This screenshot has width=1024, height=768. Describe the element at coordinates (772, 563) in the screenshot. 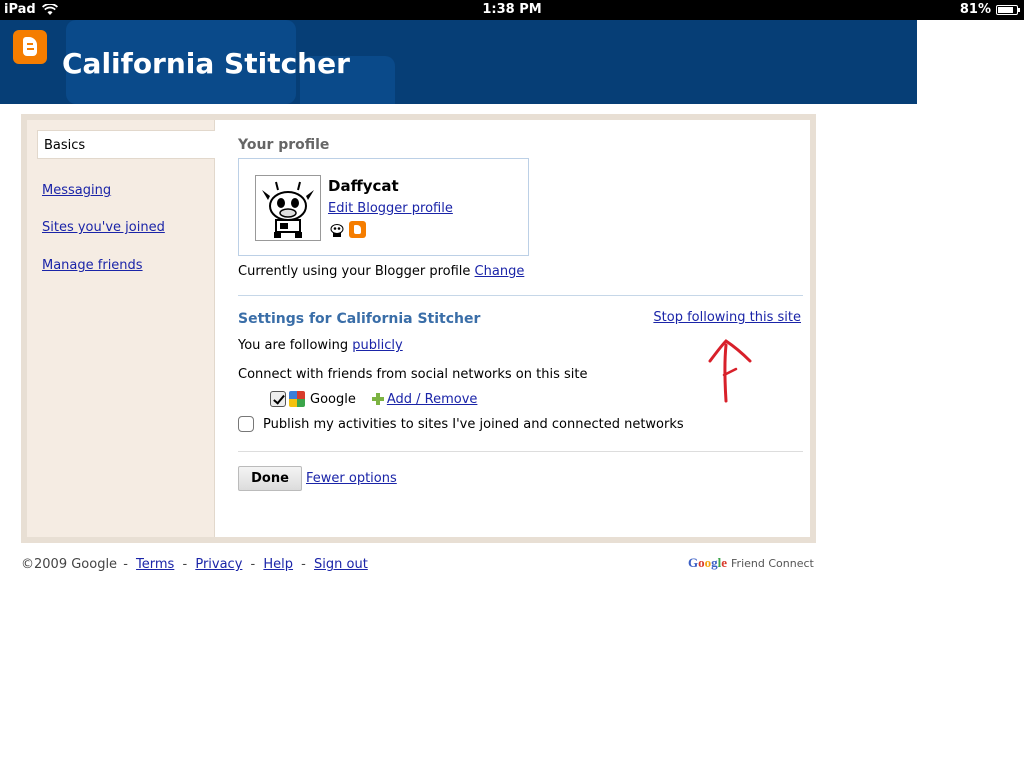

I see `friend-connect-text: Friend Connect` at that location.